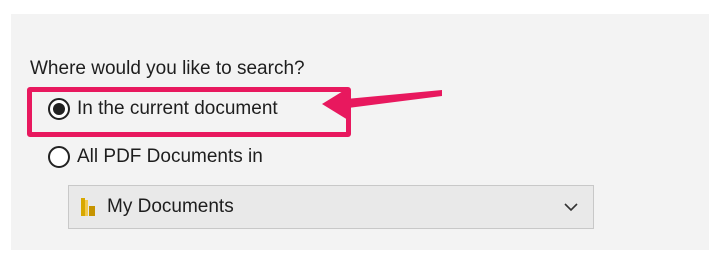 The image size is (714, 258). Describe the element at coordinates (88, 207) in the screenshot. I see `folder-icon` at that location.